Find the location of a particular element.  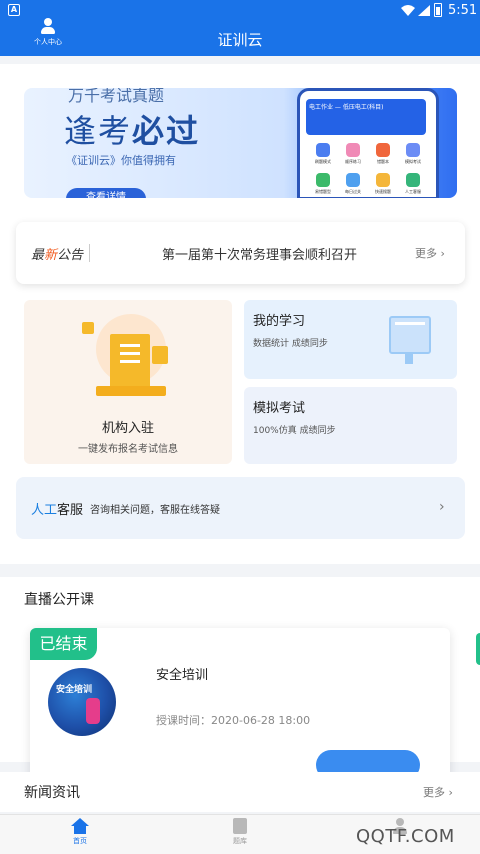

institution-join-card: 机构入驻 一键发布报名考试信息 is located at coordinates (128, 382).